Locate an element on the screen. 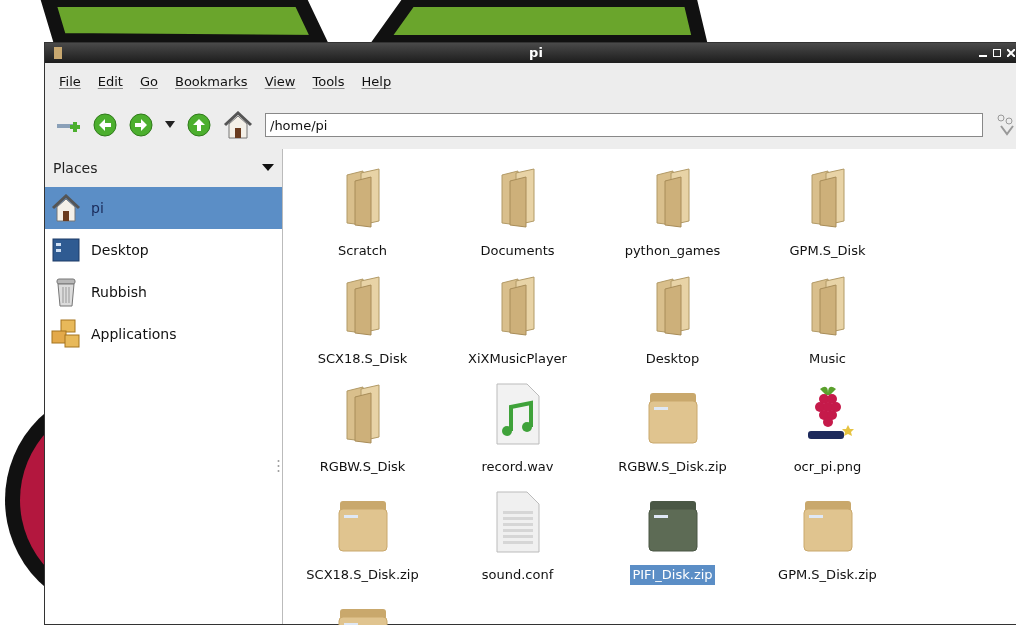 Image resolution: width=1016 pixels, height=625 pixels. file-name: Music is located at coordinates (827, 359).